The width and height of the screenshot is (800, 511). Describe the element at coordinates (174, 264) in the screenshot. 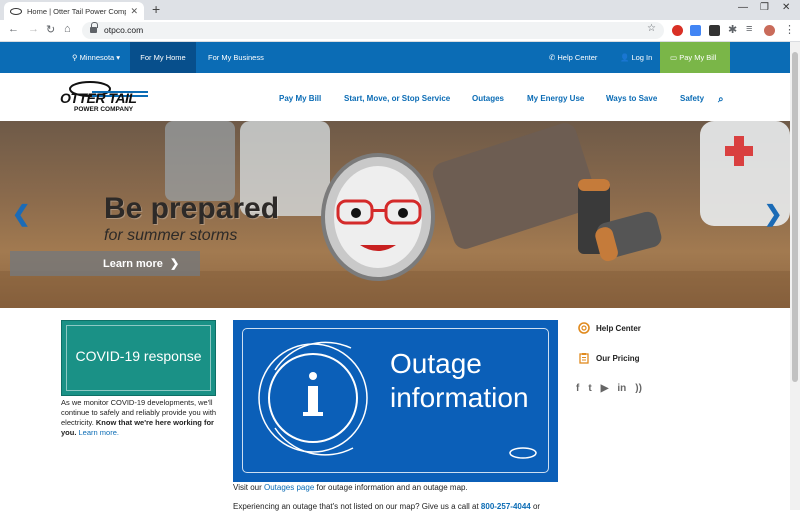

I see `chevron-right-icon: ❯` at that location.